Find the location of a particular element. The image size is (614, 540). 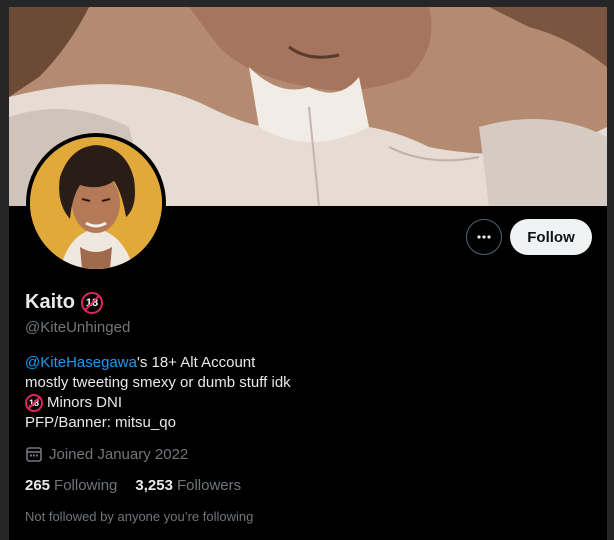

followers-link: 3,253 Followers is located at coordinates (188, 485).